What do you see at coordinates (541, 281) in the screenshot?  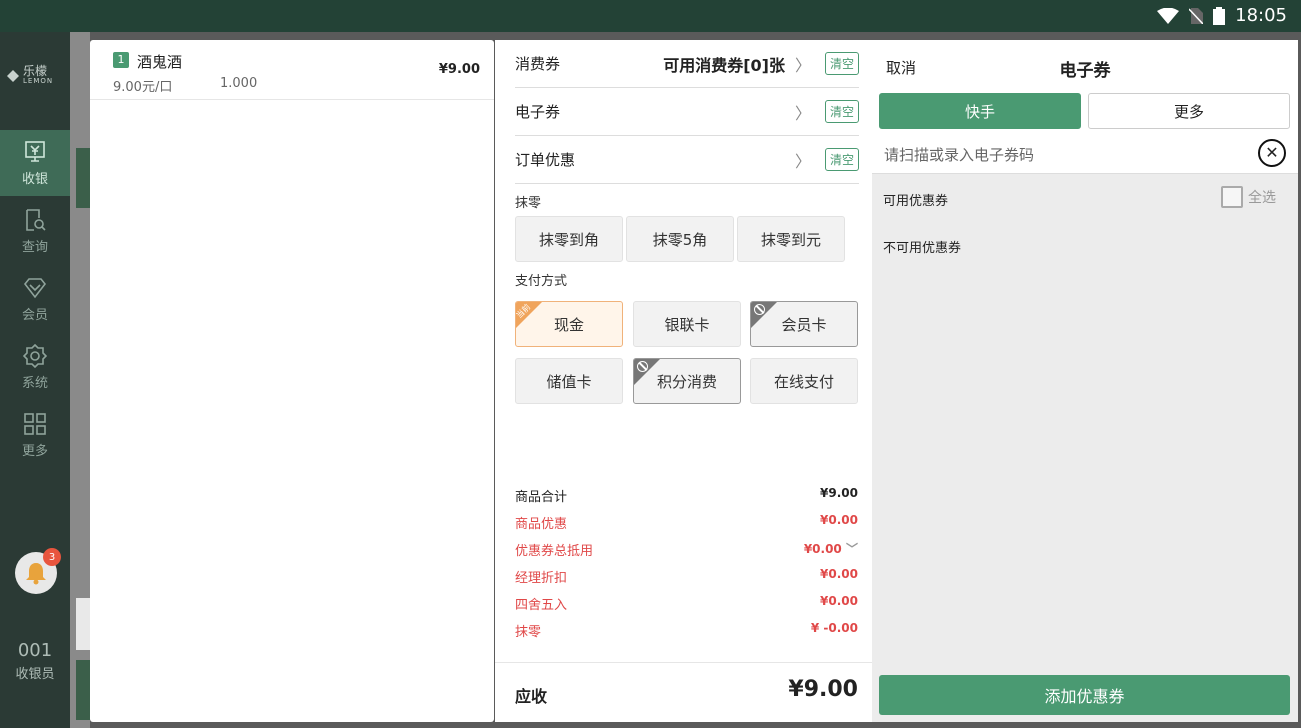 I see `payment-method-label: 支付方式` at bounding box center [541, 281].